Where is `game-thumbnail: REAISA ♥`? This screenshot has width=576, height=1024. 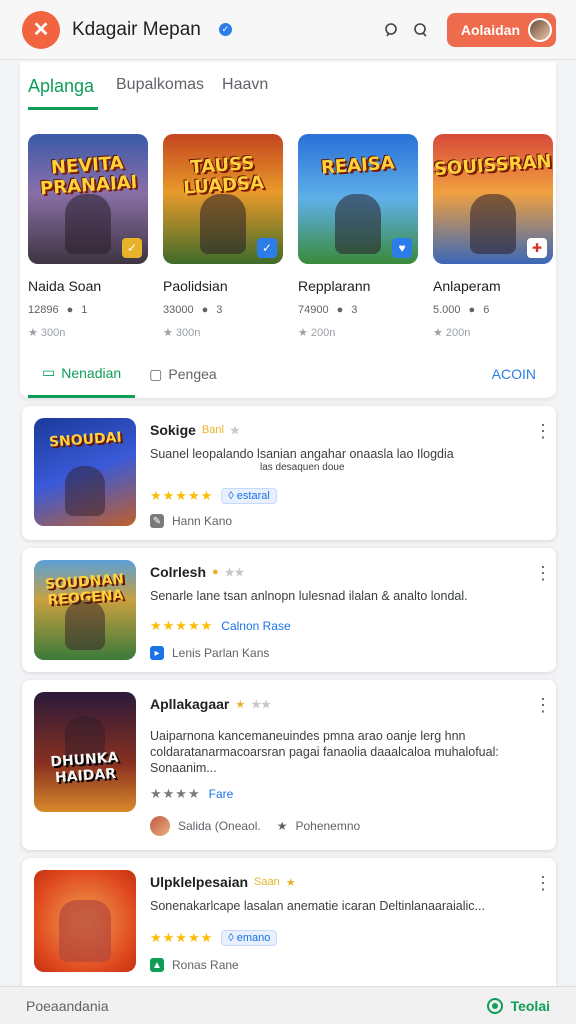
game-thumbnail: REAISA ♥ is located at coordinates (358, 199).